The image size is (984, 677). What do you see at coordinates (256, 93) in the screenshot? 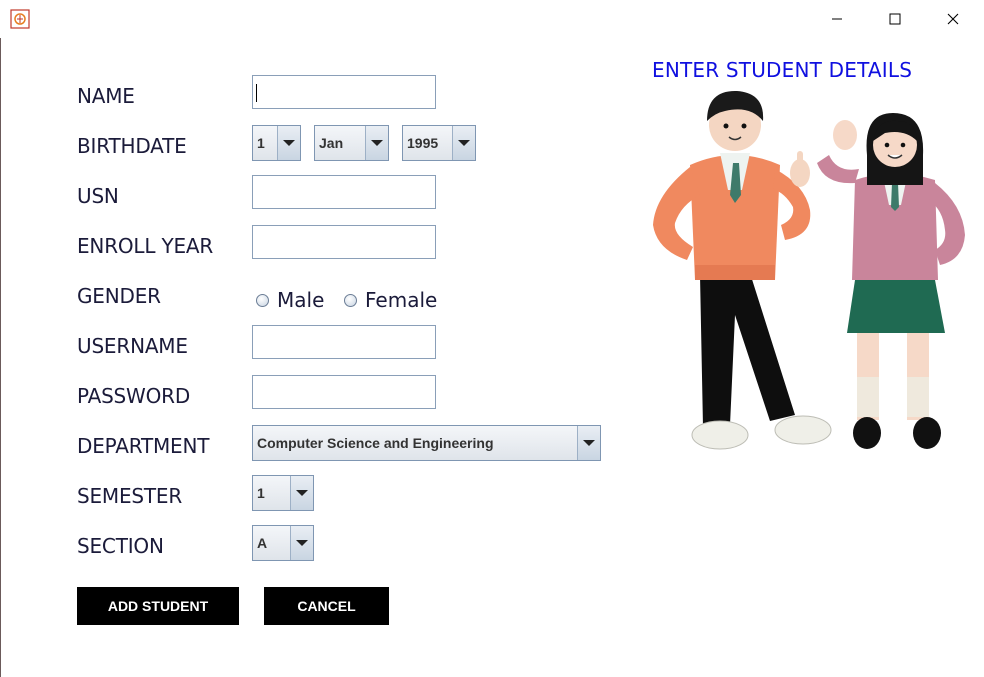
I see `text-caret` at bounding box center [256, 93].